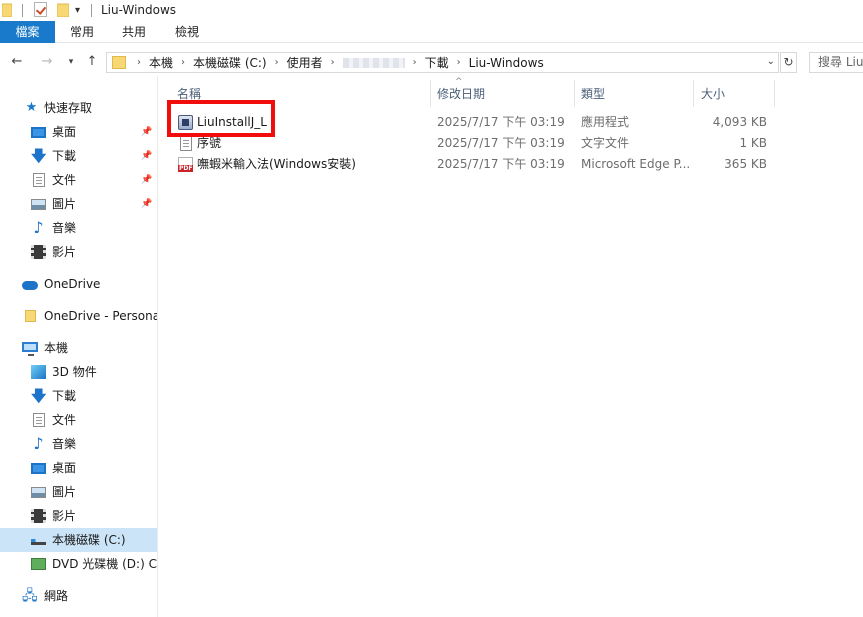  What do you see at coordinates (753, 143) in the screenshot?
I see `file-size: 1 KB` at bounding box center [753, 143].